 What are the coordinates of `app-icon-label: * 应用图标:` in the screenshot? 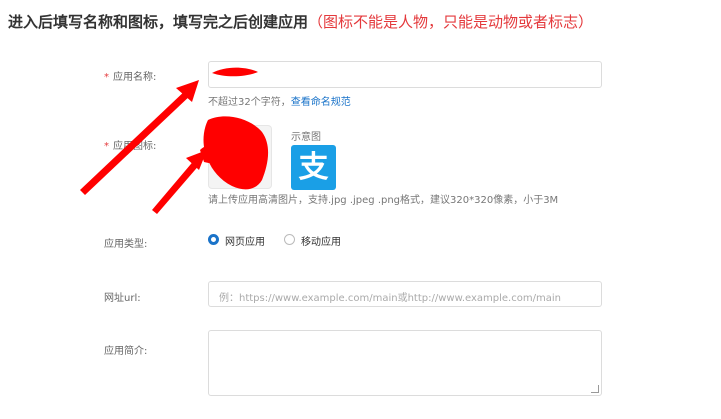 It's located at (130, 146).